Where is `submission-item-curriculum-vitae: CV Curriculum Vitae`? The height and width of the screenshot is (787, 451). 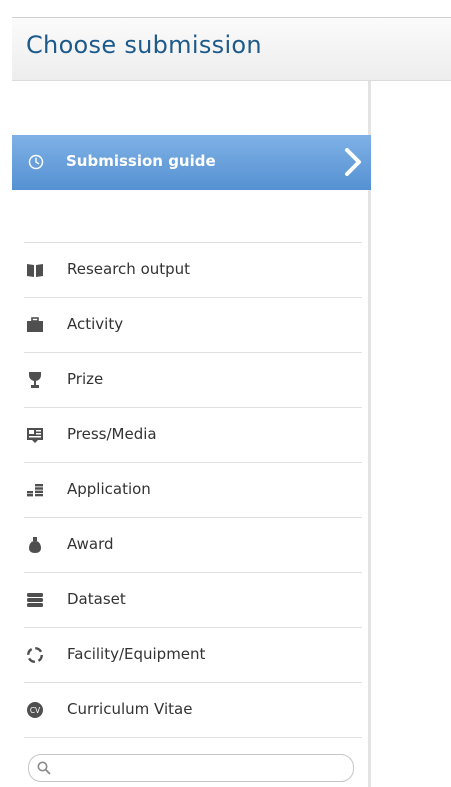 submission-item-curriculum-vitae: CV Curriculum Vitae is located at coordinates (193, 710).